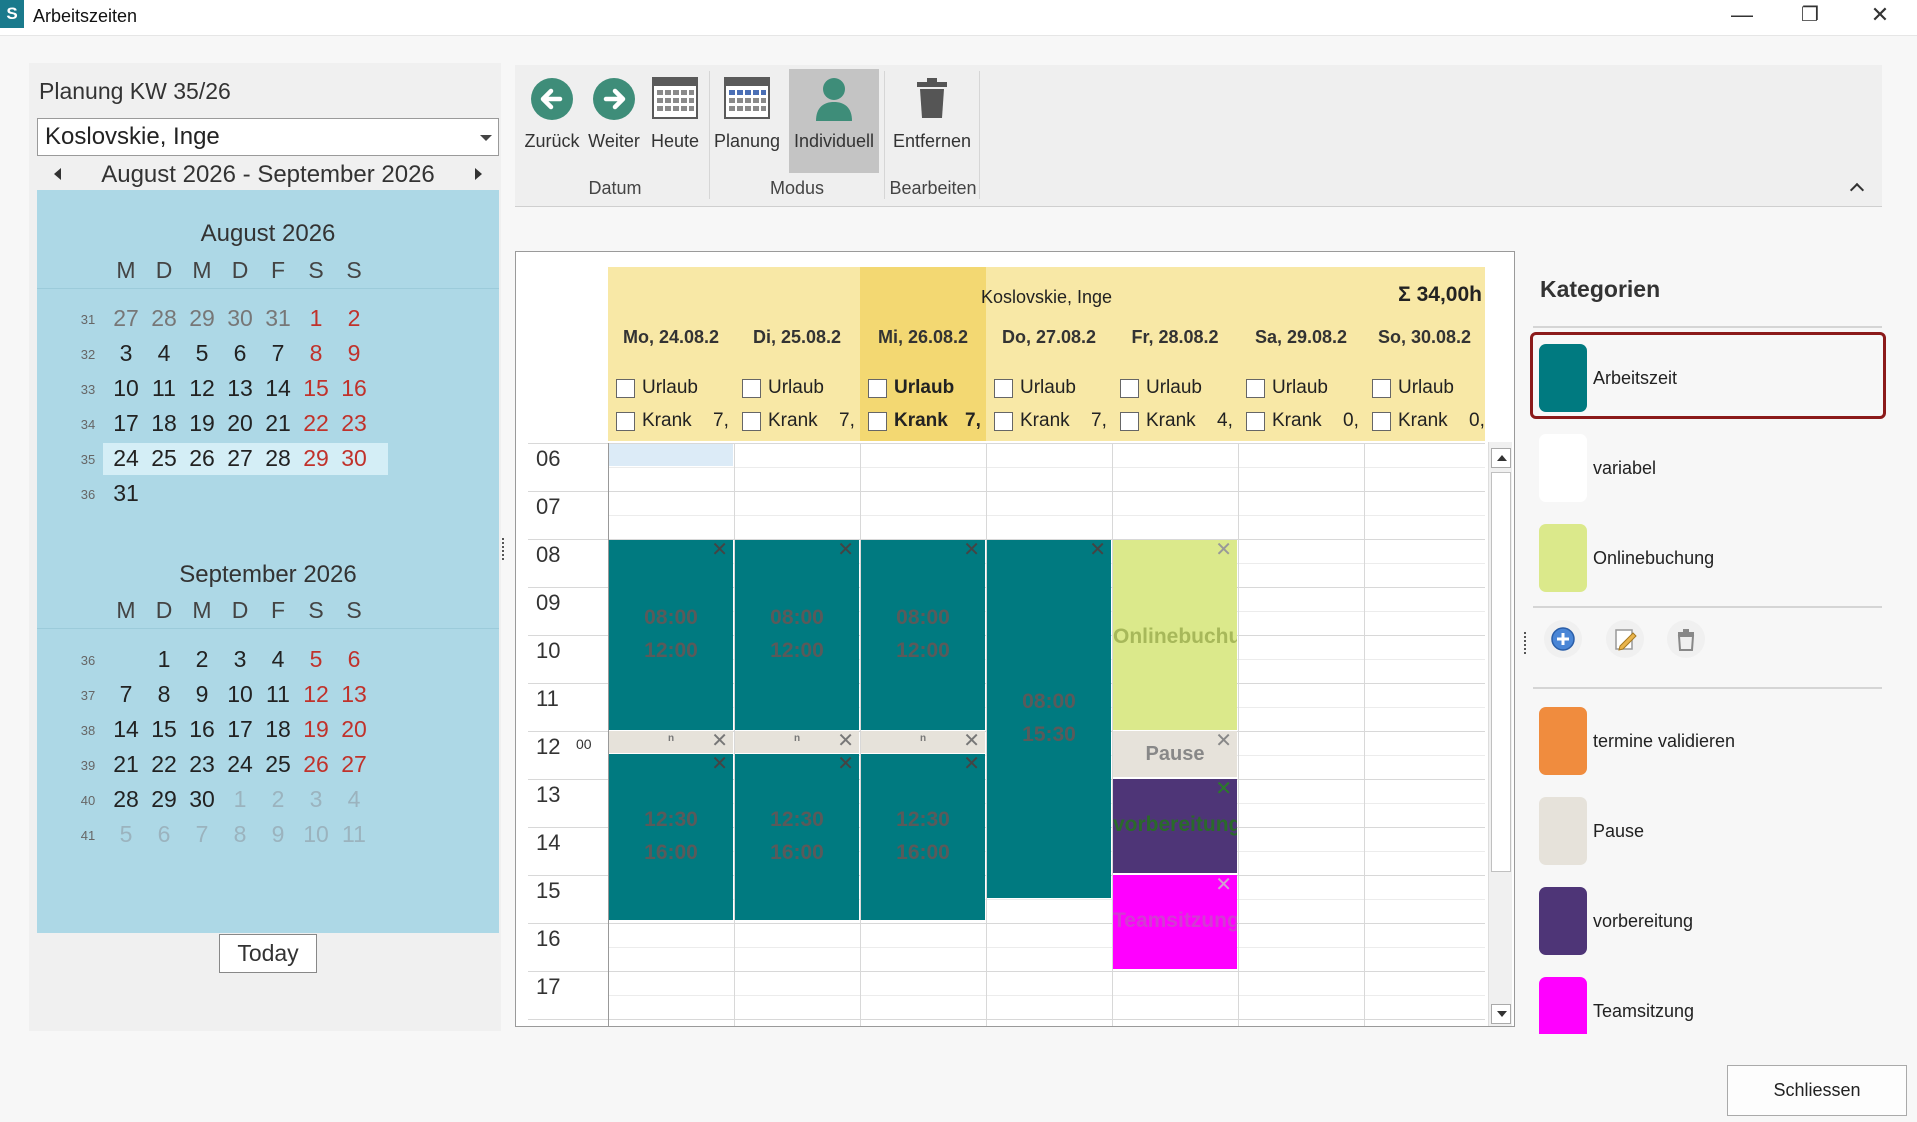  What do you see at coordinates (1817, 1090) in the screenshot?
I see `close-button: Schliessen` at bounding box center [1817, 1090].